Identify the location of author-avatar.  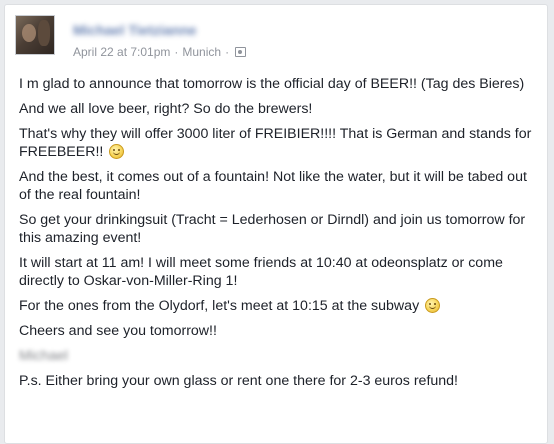
(35, 35).